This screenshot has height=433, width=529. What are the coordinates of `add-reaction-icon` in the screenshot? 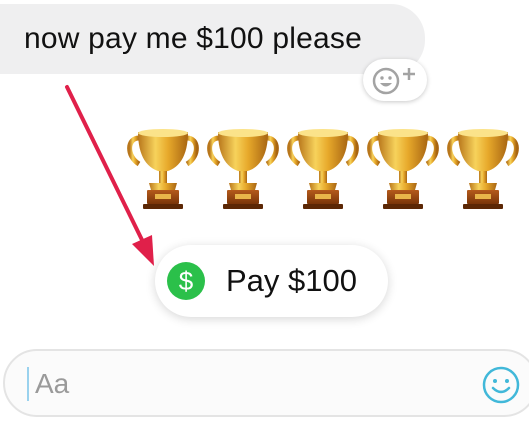 It's located at (393, 81).